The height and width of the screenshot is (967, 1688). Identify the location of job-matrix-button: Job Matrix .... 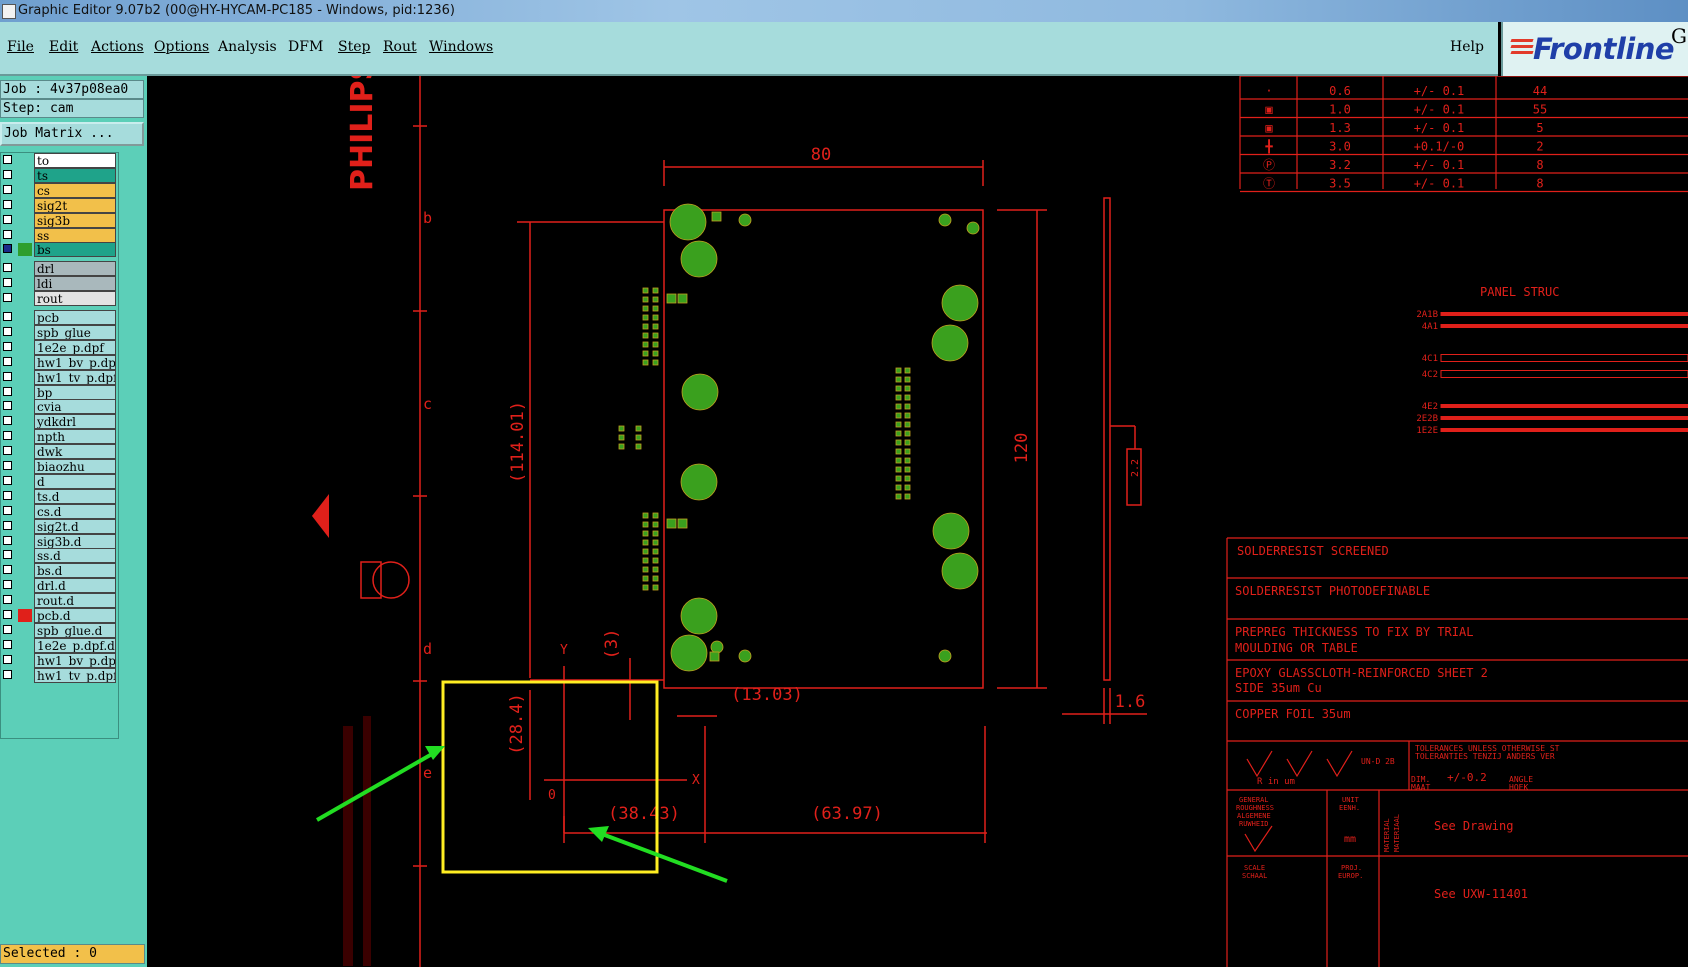
(72, 134).